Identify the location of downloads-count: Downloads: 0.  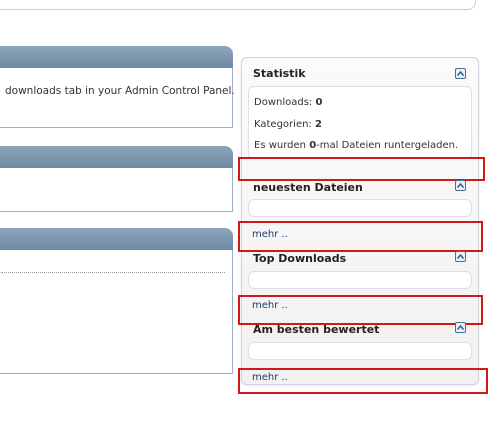
(288, 102).